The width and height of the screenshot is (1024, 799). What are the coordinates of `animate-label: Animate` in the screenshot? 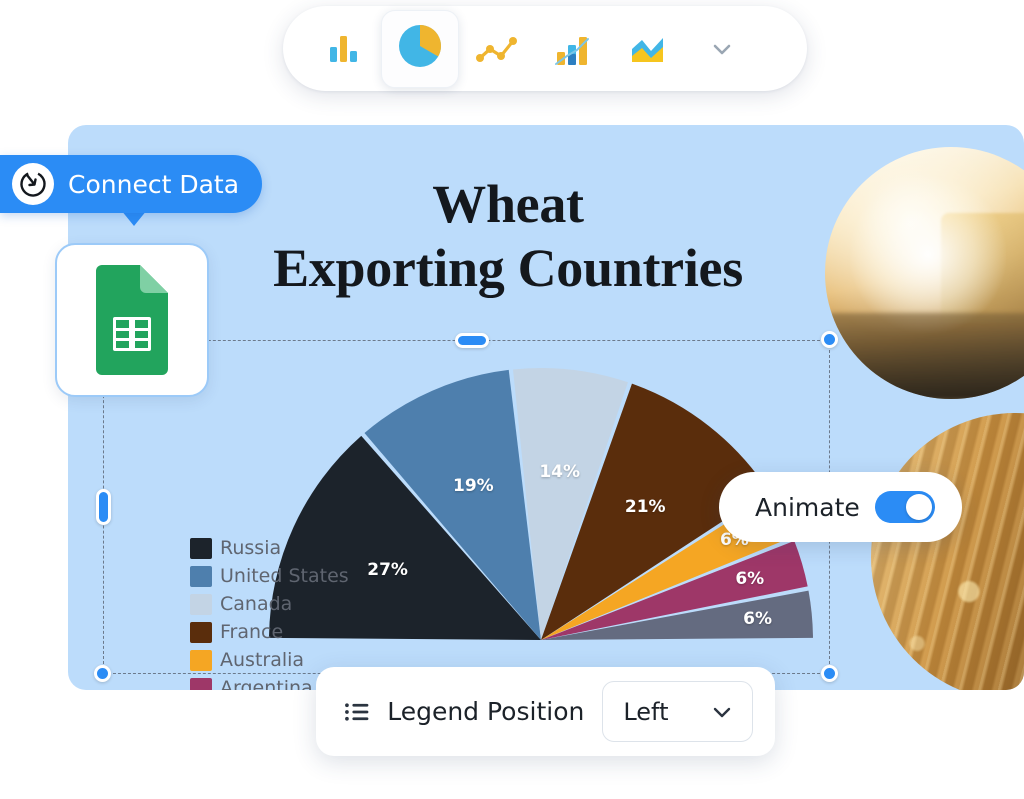 It's located at (807, 507).